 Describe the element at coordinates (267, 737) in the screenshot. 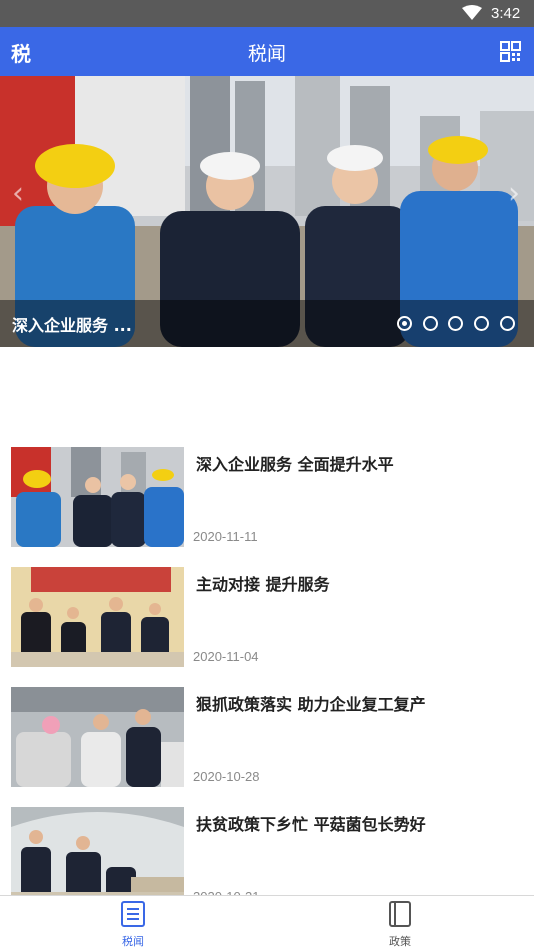

I see `news-item: 狠抓政策落实 助力企业复工复产 2020-10-28` at that location.